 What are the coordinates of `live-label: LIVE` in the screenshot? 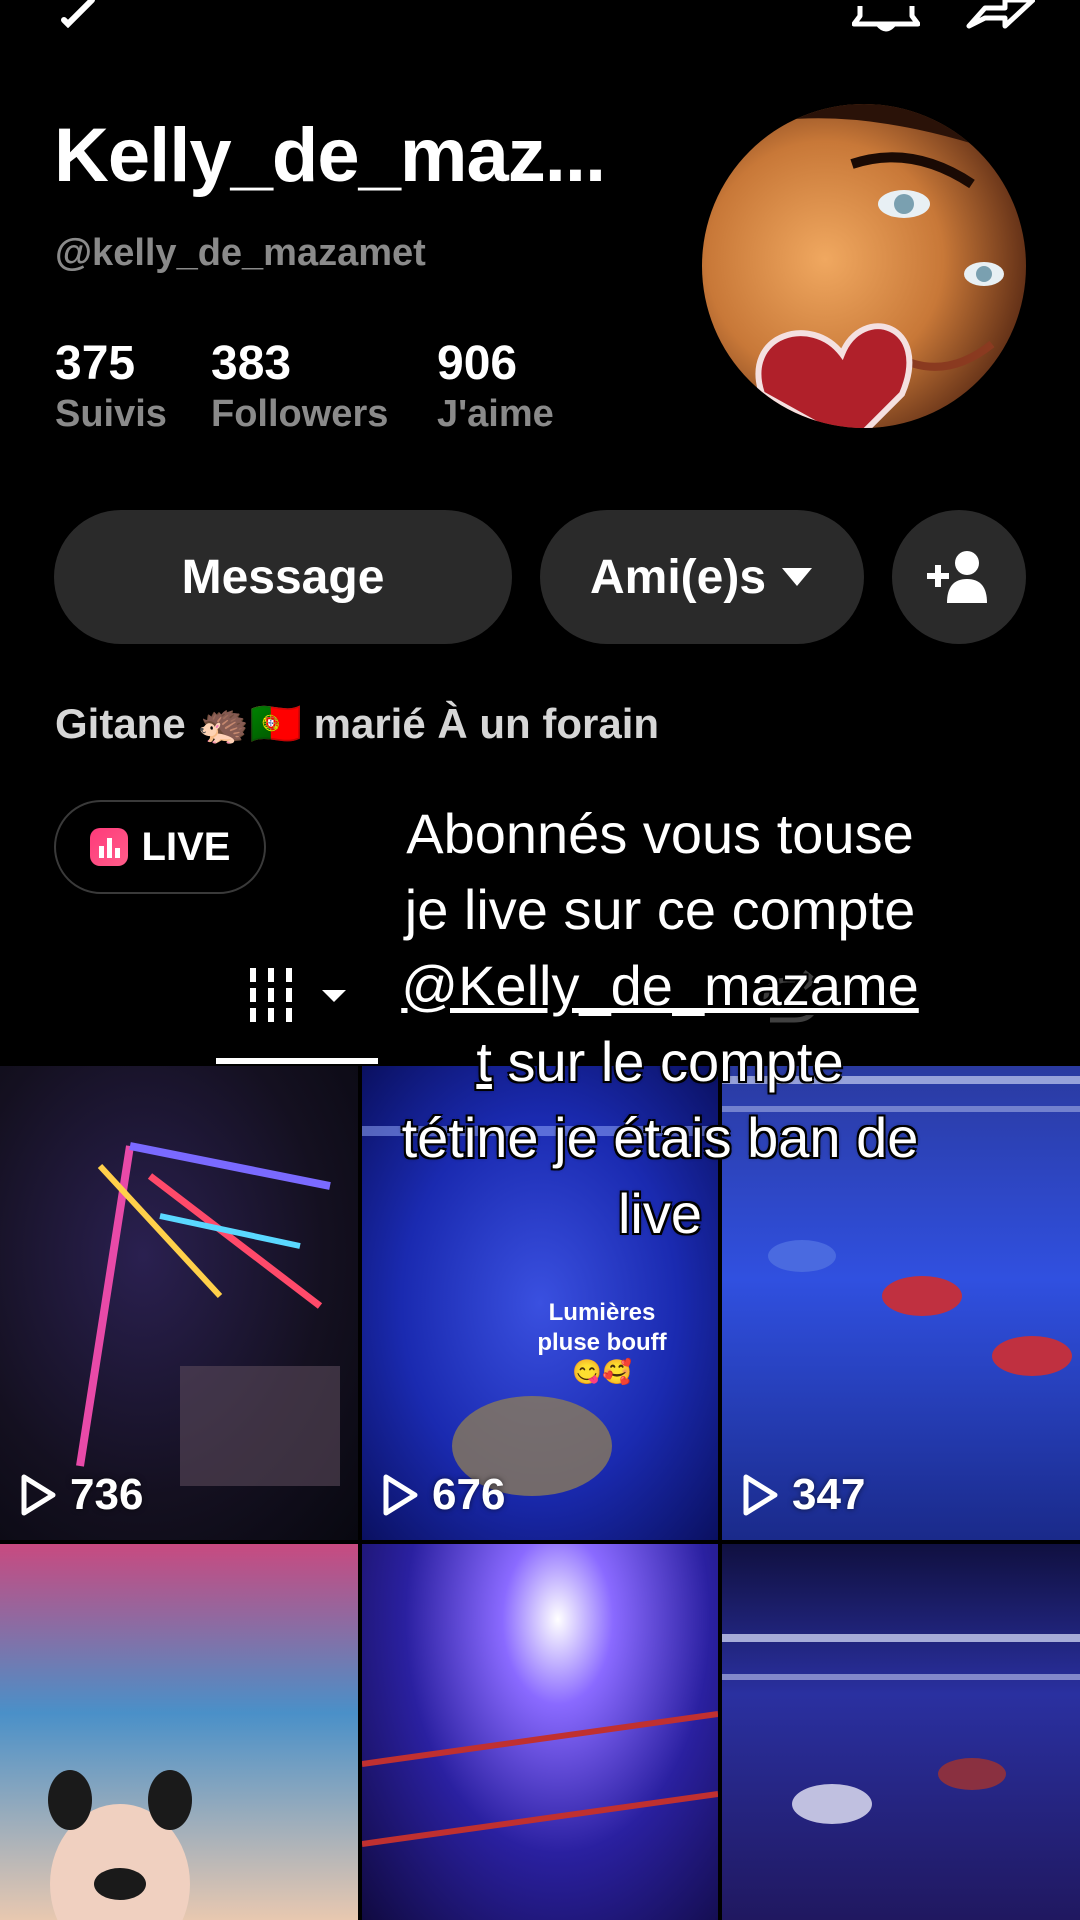 It's located at (186, 846).